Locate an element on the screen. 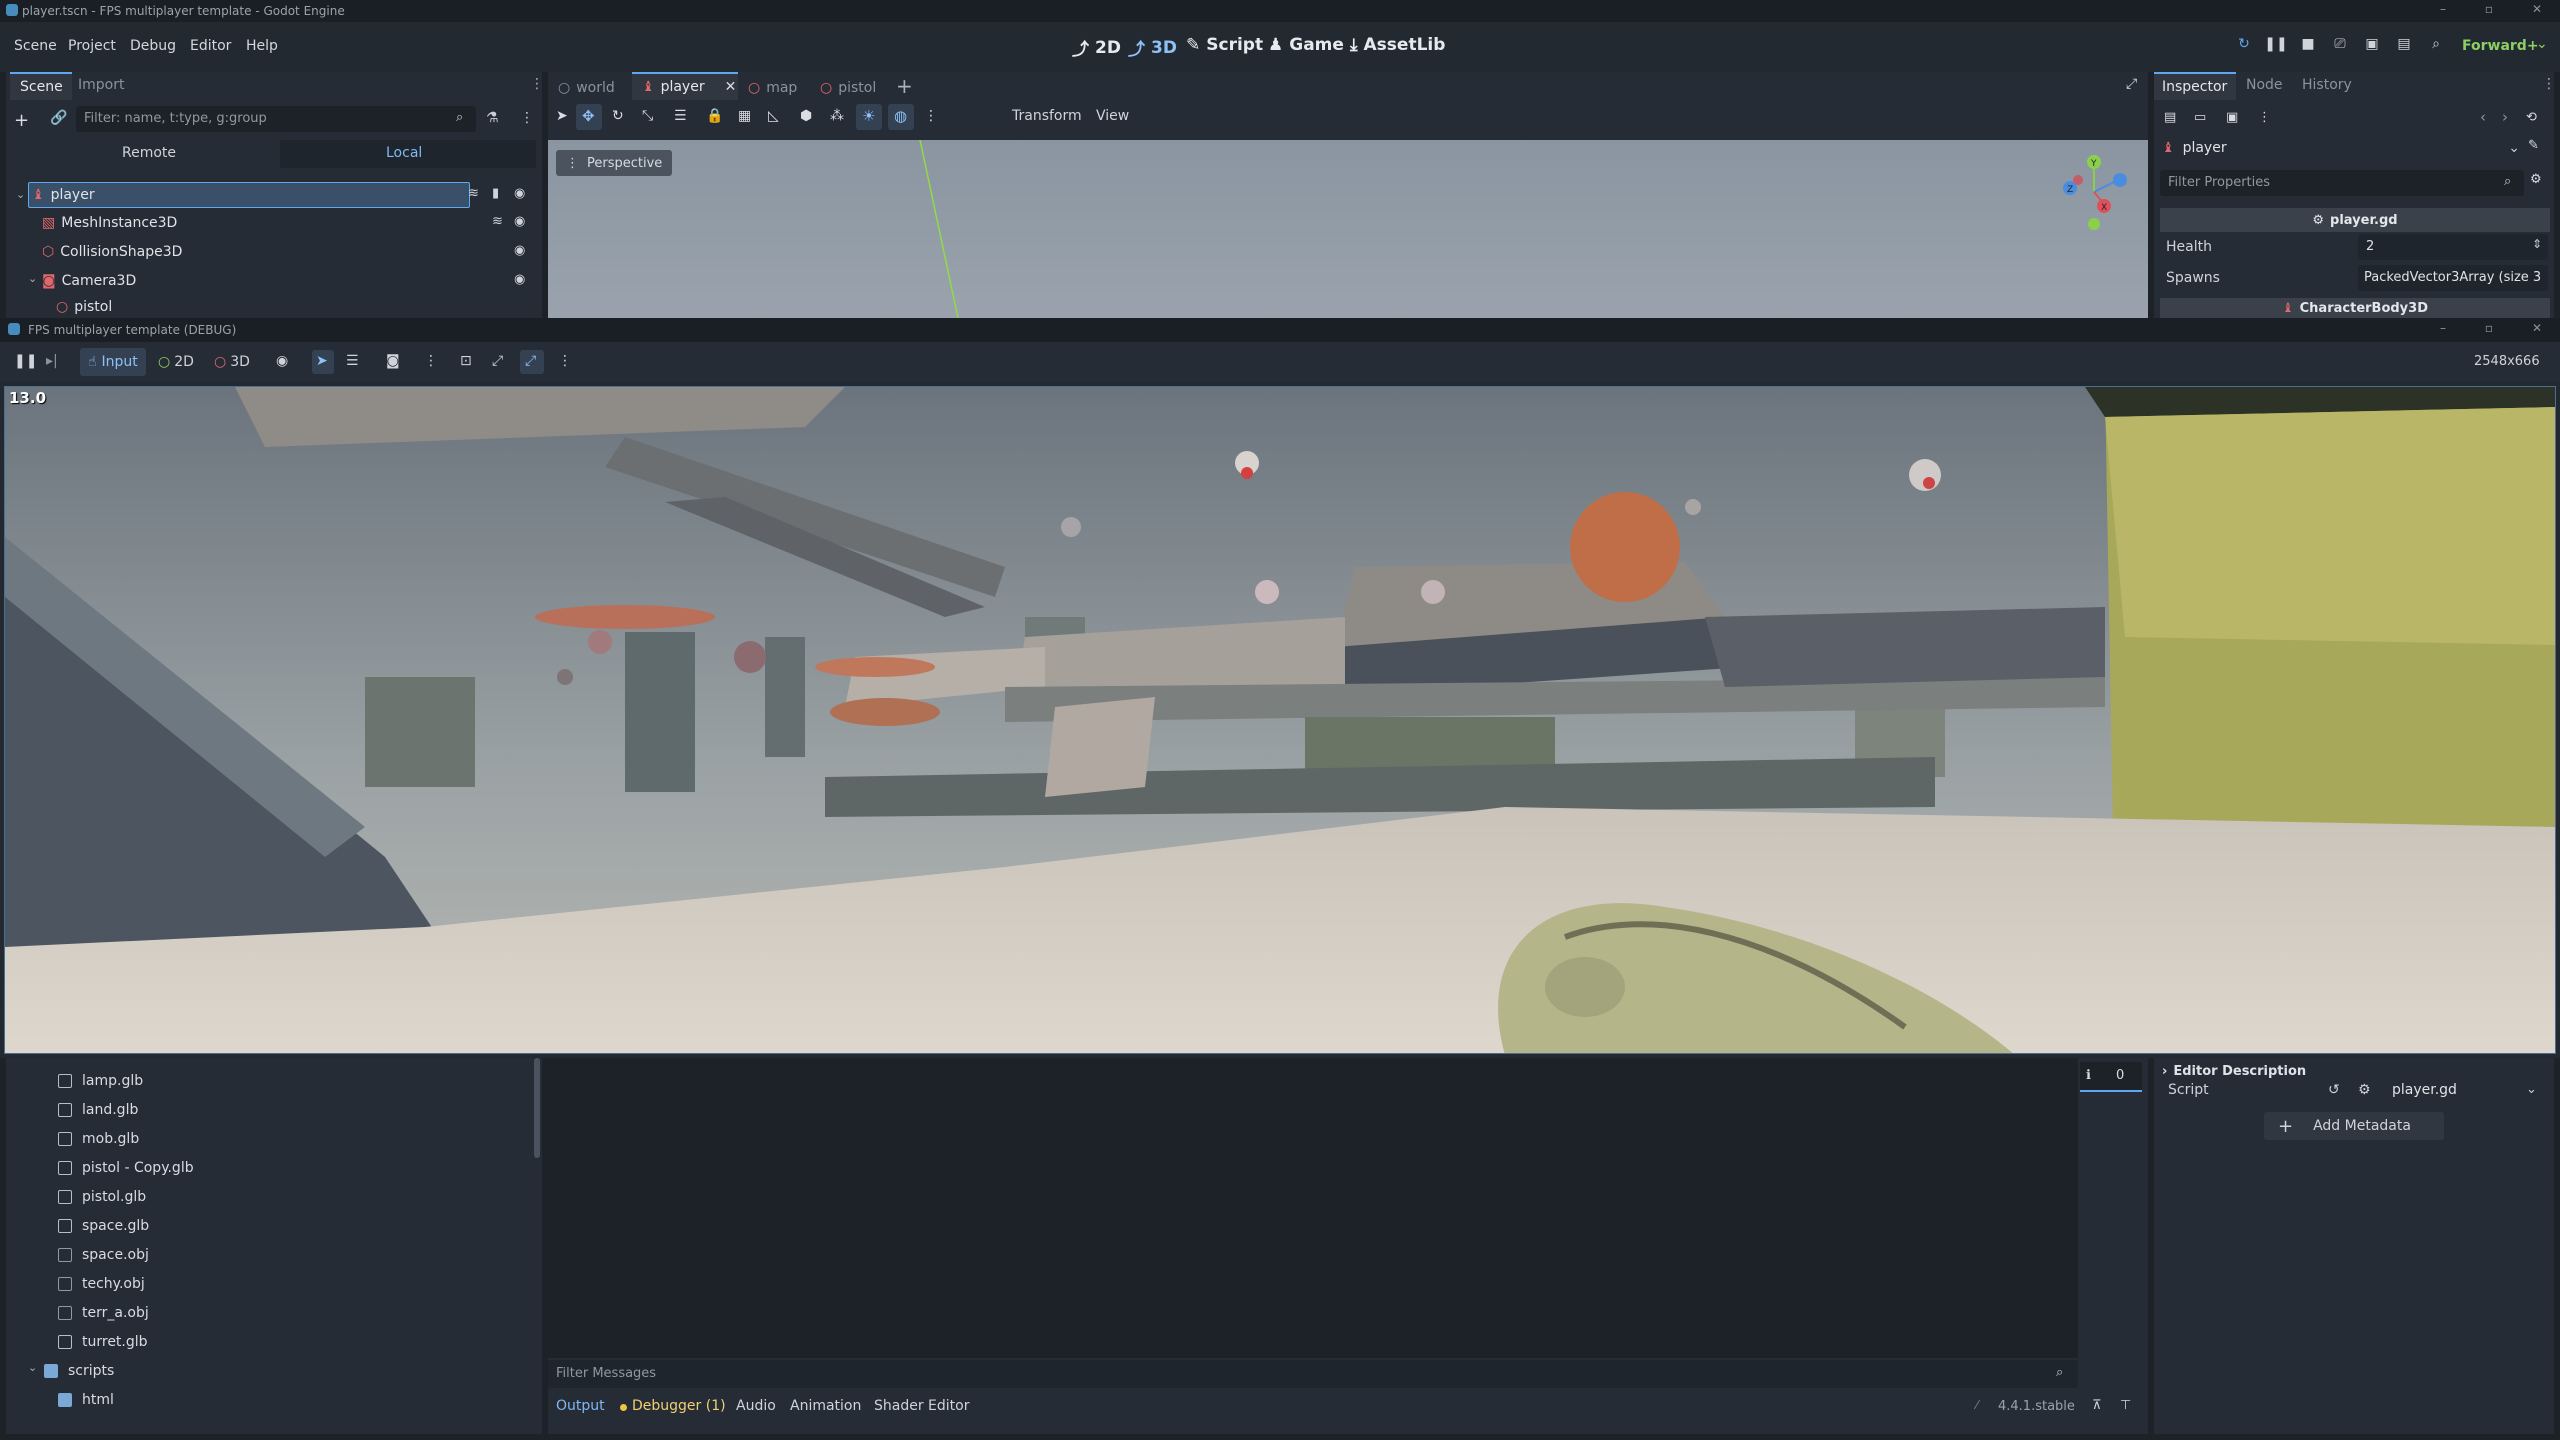 The image size is (2560, 1440). menu-project: Project is located at coordinates (92, 46).